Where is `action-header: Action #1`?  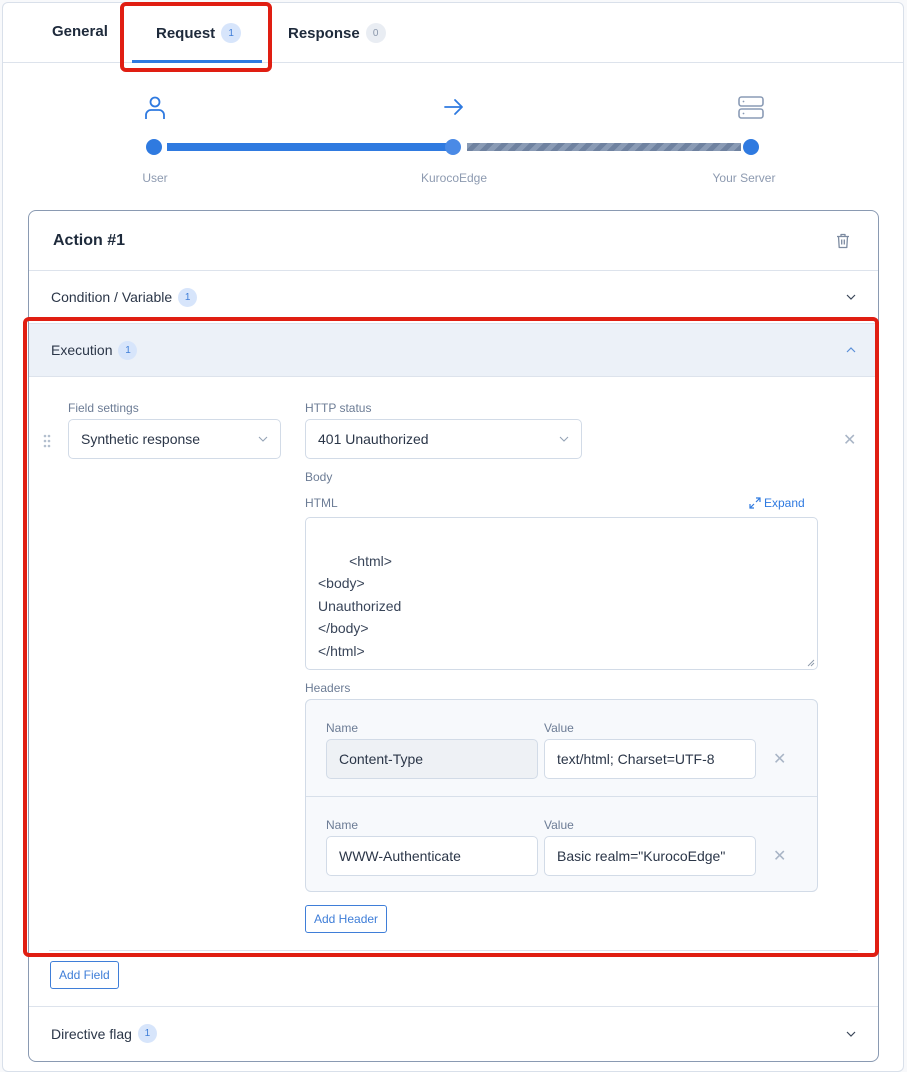
action-header: Action #1 is located at coordinates (453, 241).